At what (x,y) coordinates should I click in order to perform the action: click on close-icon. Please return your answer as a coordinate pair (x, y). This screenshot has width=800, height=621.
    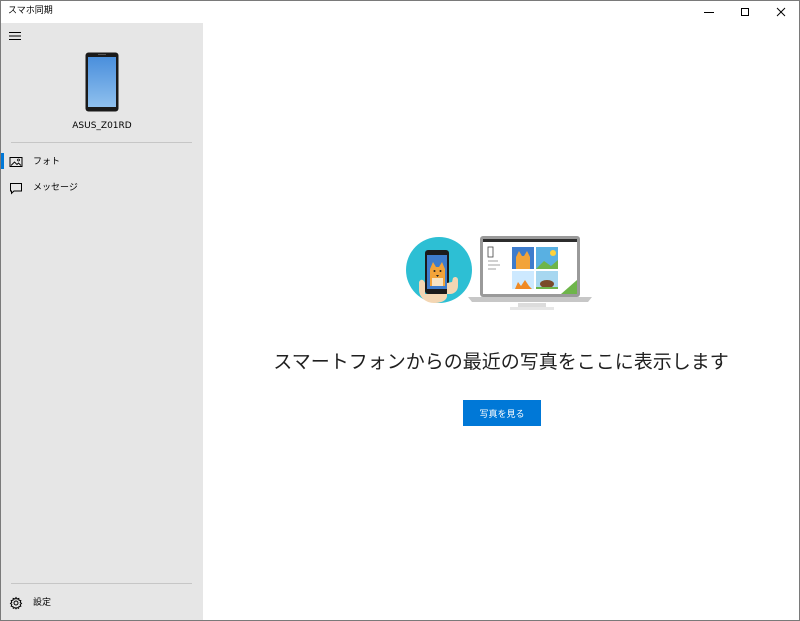
    Looking at the image, I should click on (781, 12).